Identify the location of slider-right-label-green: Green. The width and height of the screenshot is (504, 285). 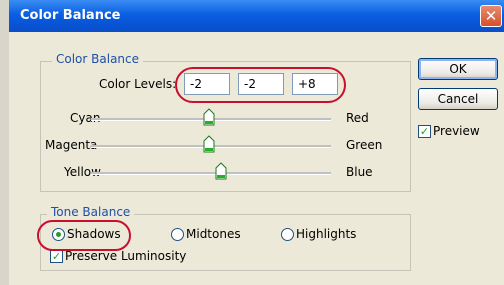
(364, 145).